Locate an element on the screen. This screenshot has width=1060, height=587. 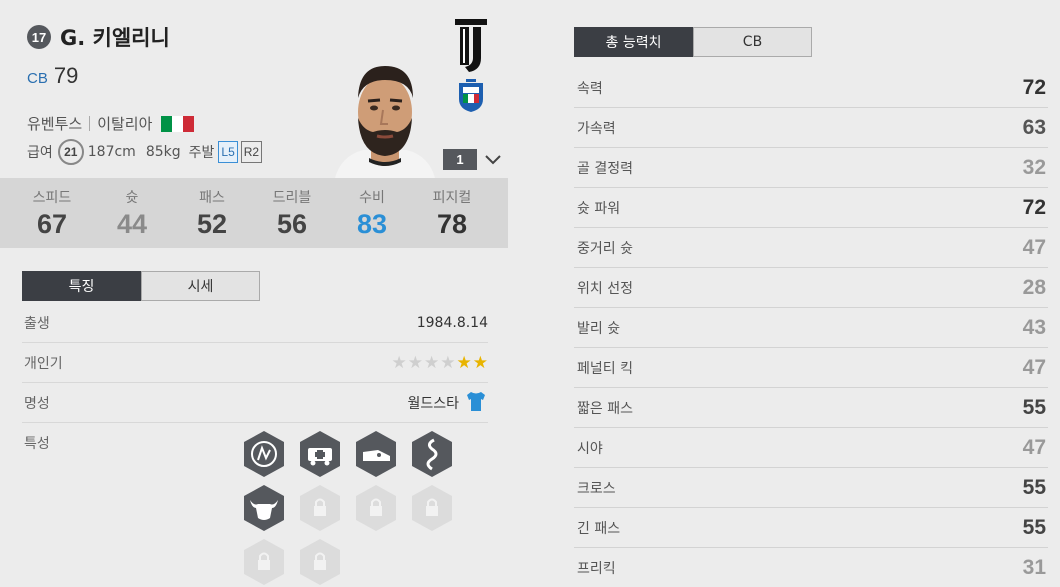
stat-row: 페널티 킥 47 is located at coordinates (811, 368).